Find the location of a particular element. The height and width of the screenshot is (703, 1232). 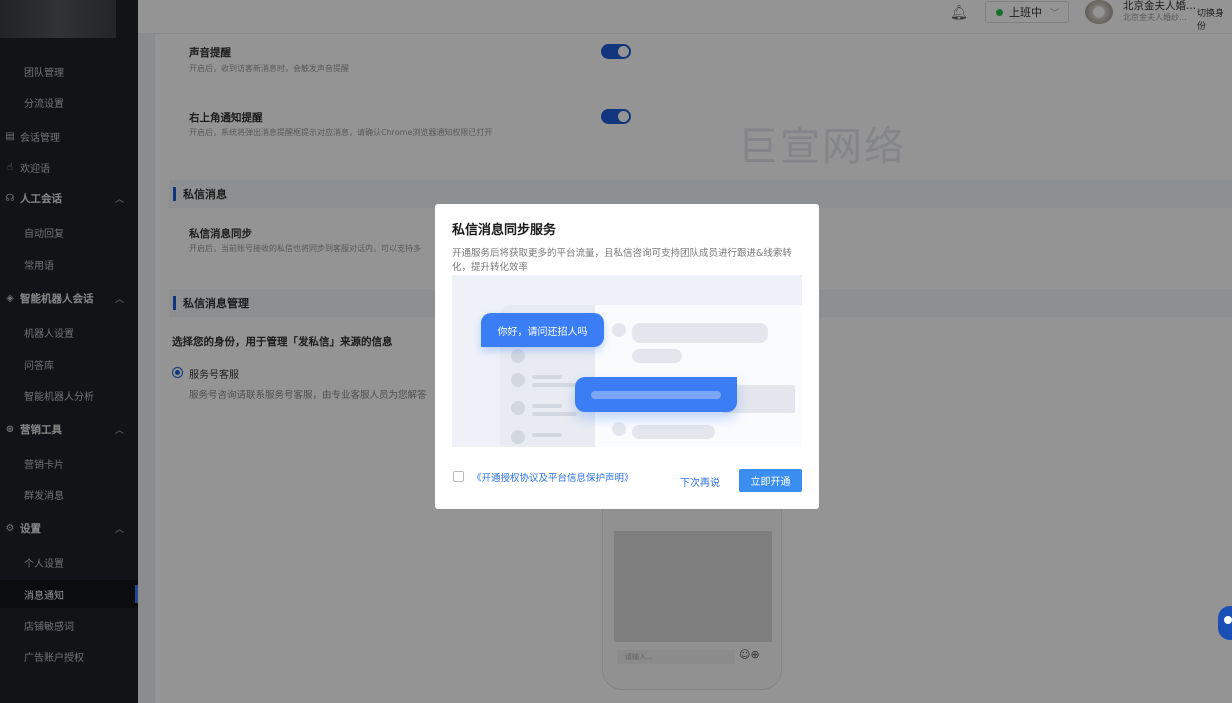

illus-greeting-bubble: 你好，请问还招人吗 is located at coordinates (542, 330).